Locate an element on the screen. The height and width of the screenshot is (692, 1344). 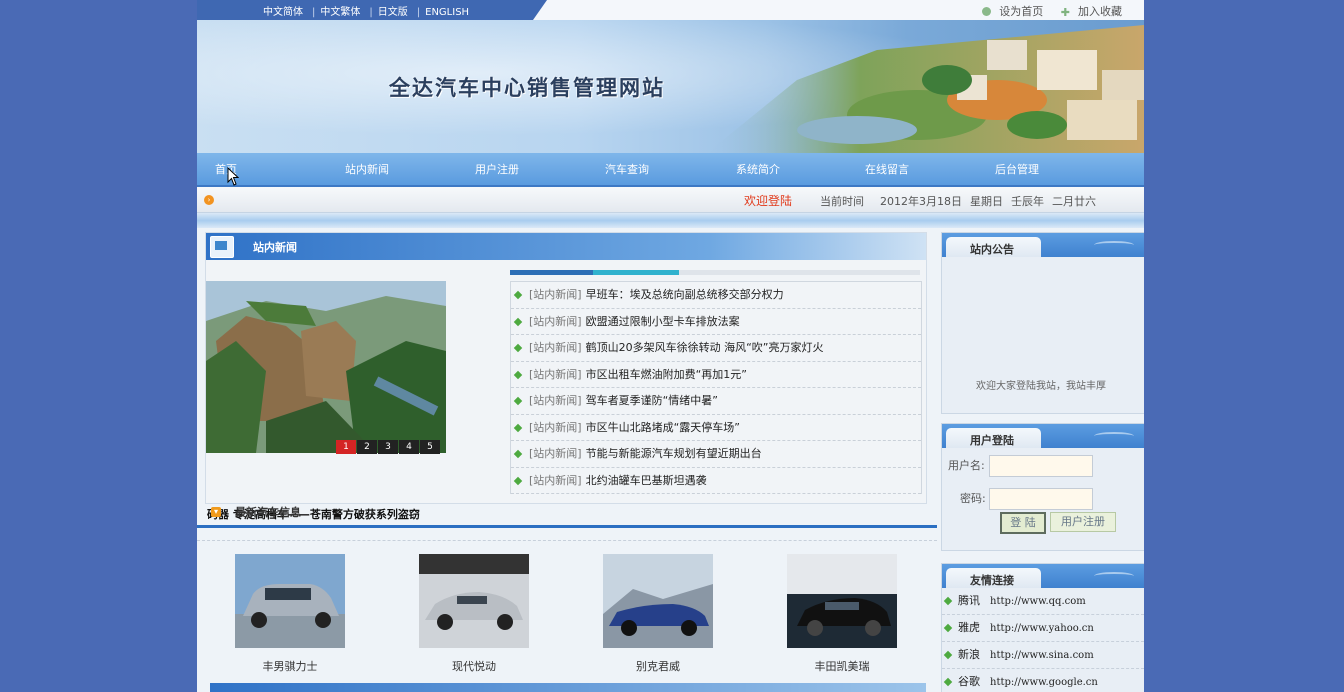
time-label: 当前时间 is located at coordinates (842, 201).